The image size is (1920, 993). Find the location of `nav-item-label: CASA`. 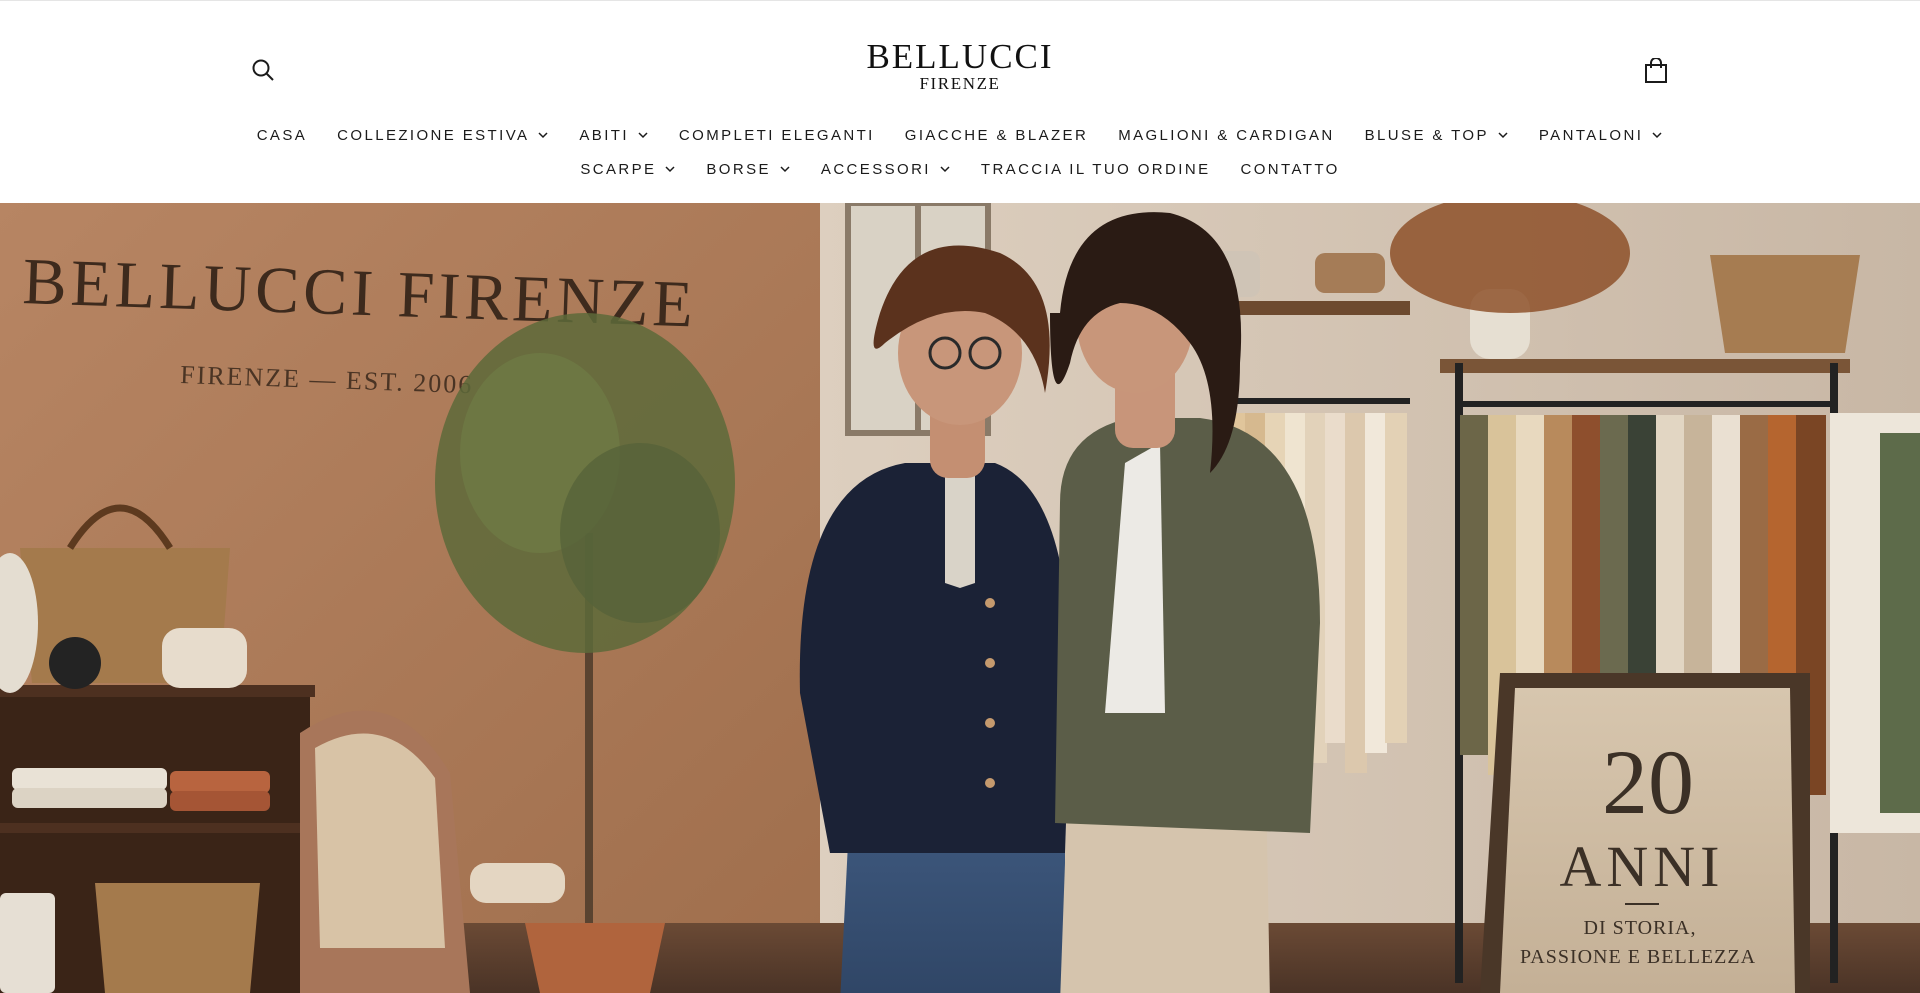

nav-item-label: CASA is located at coordinates (282, 135).